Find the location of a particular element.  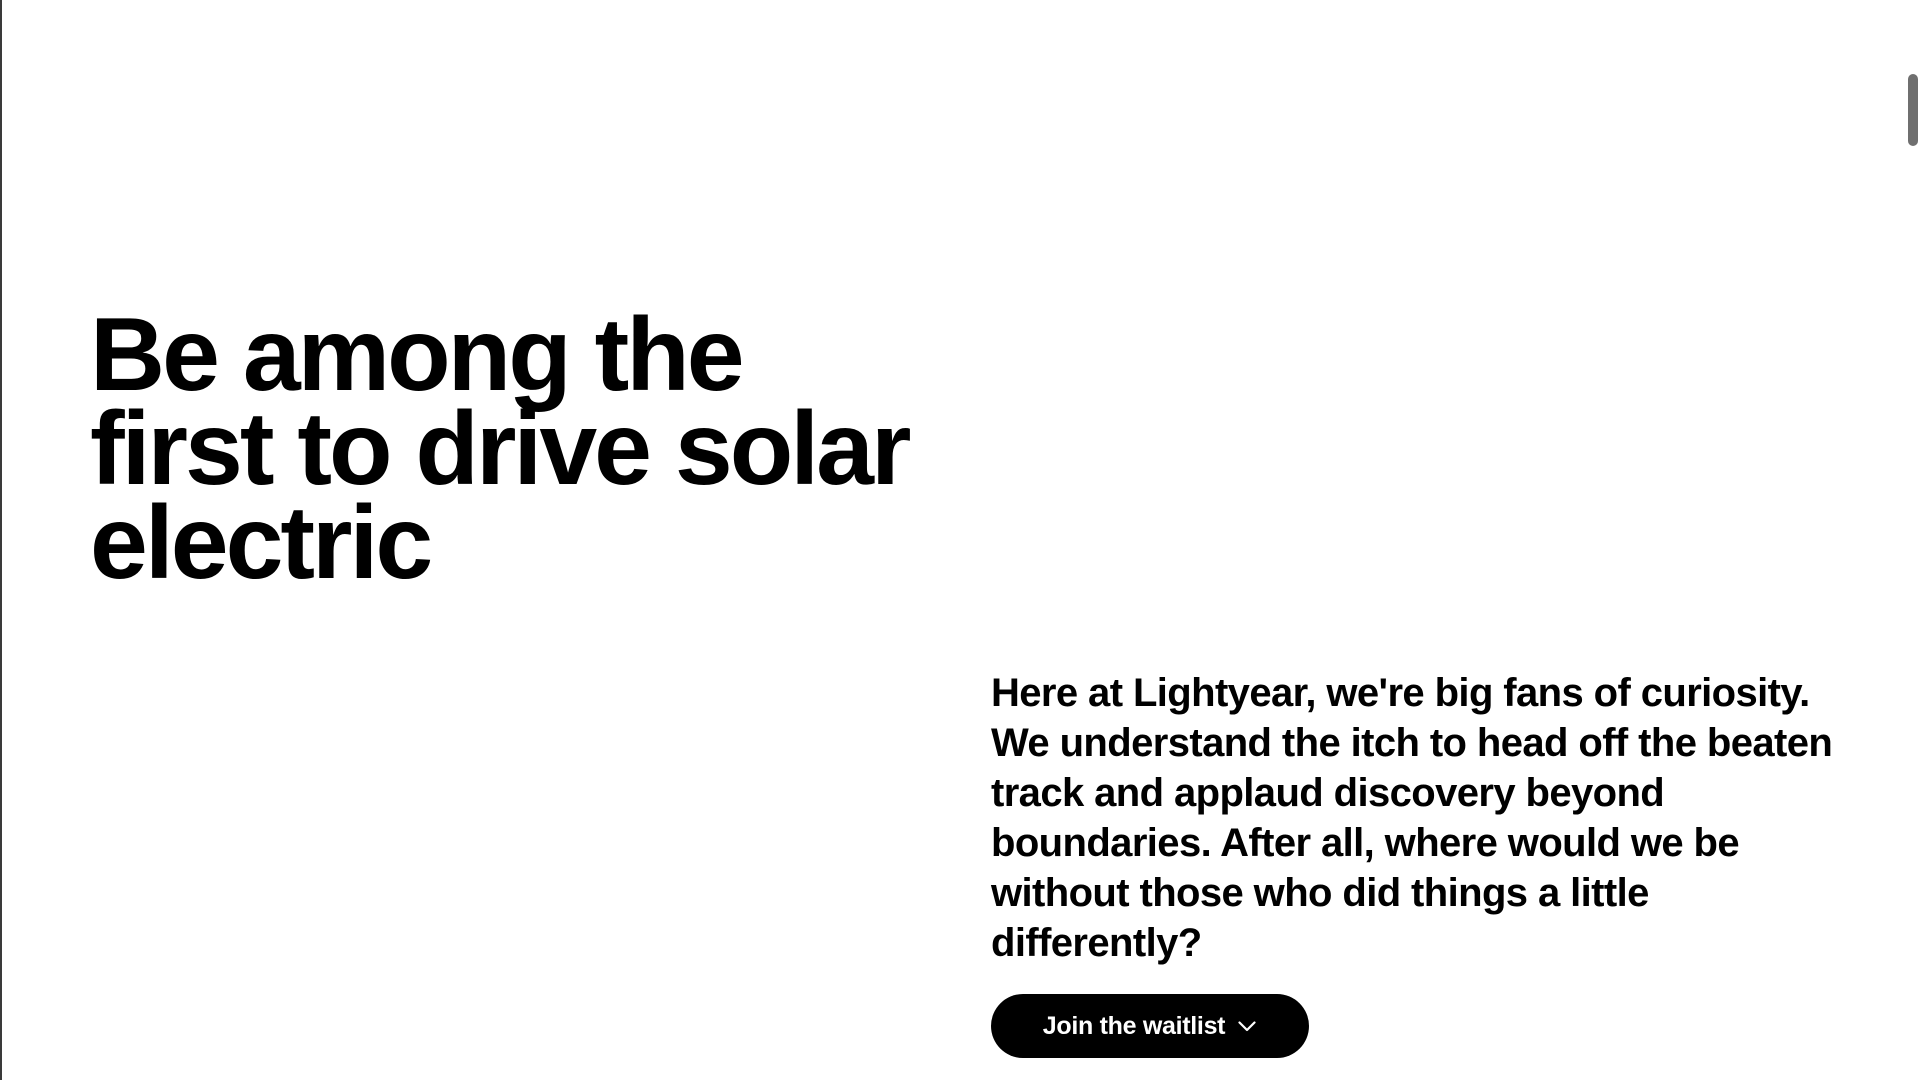

headline-line-3: electric is located at coordinates (261, 543).